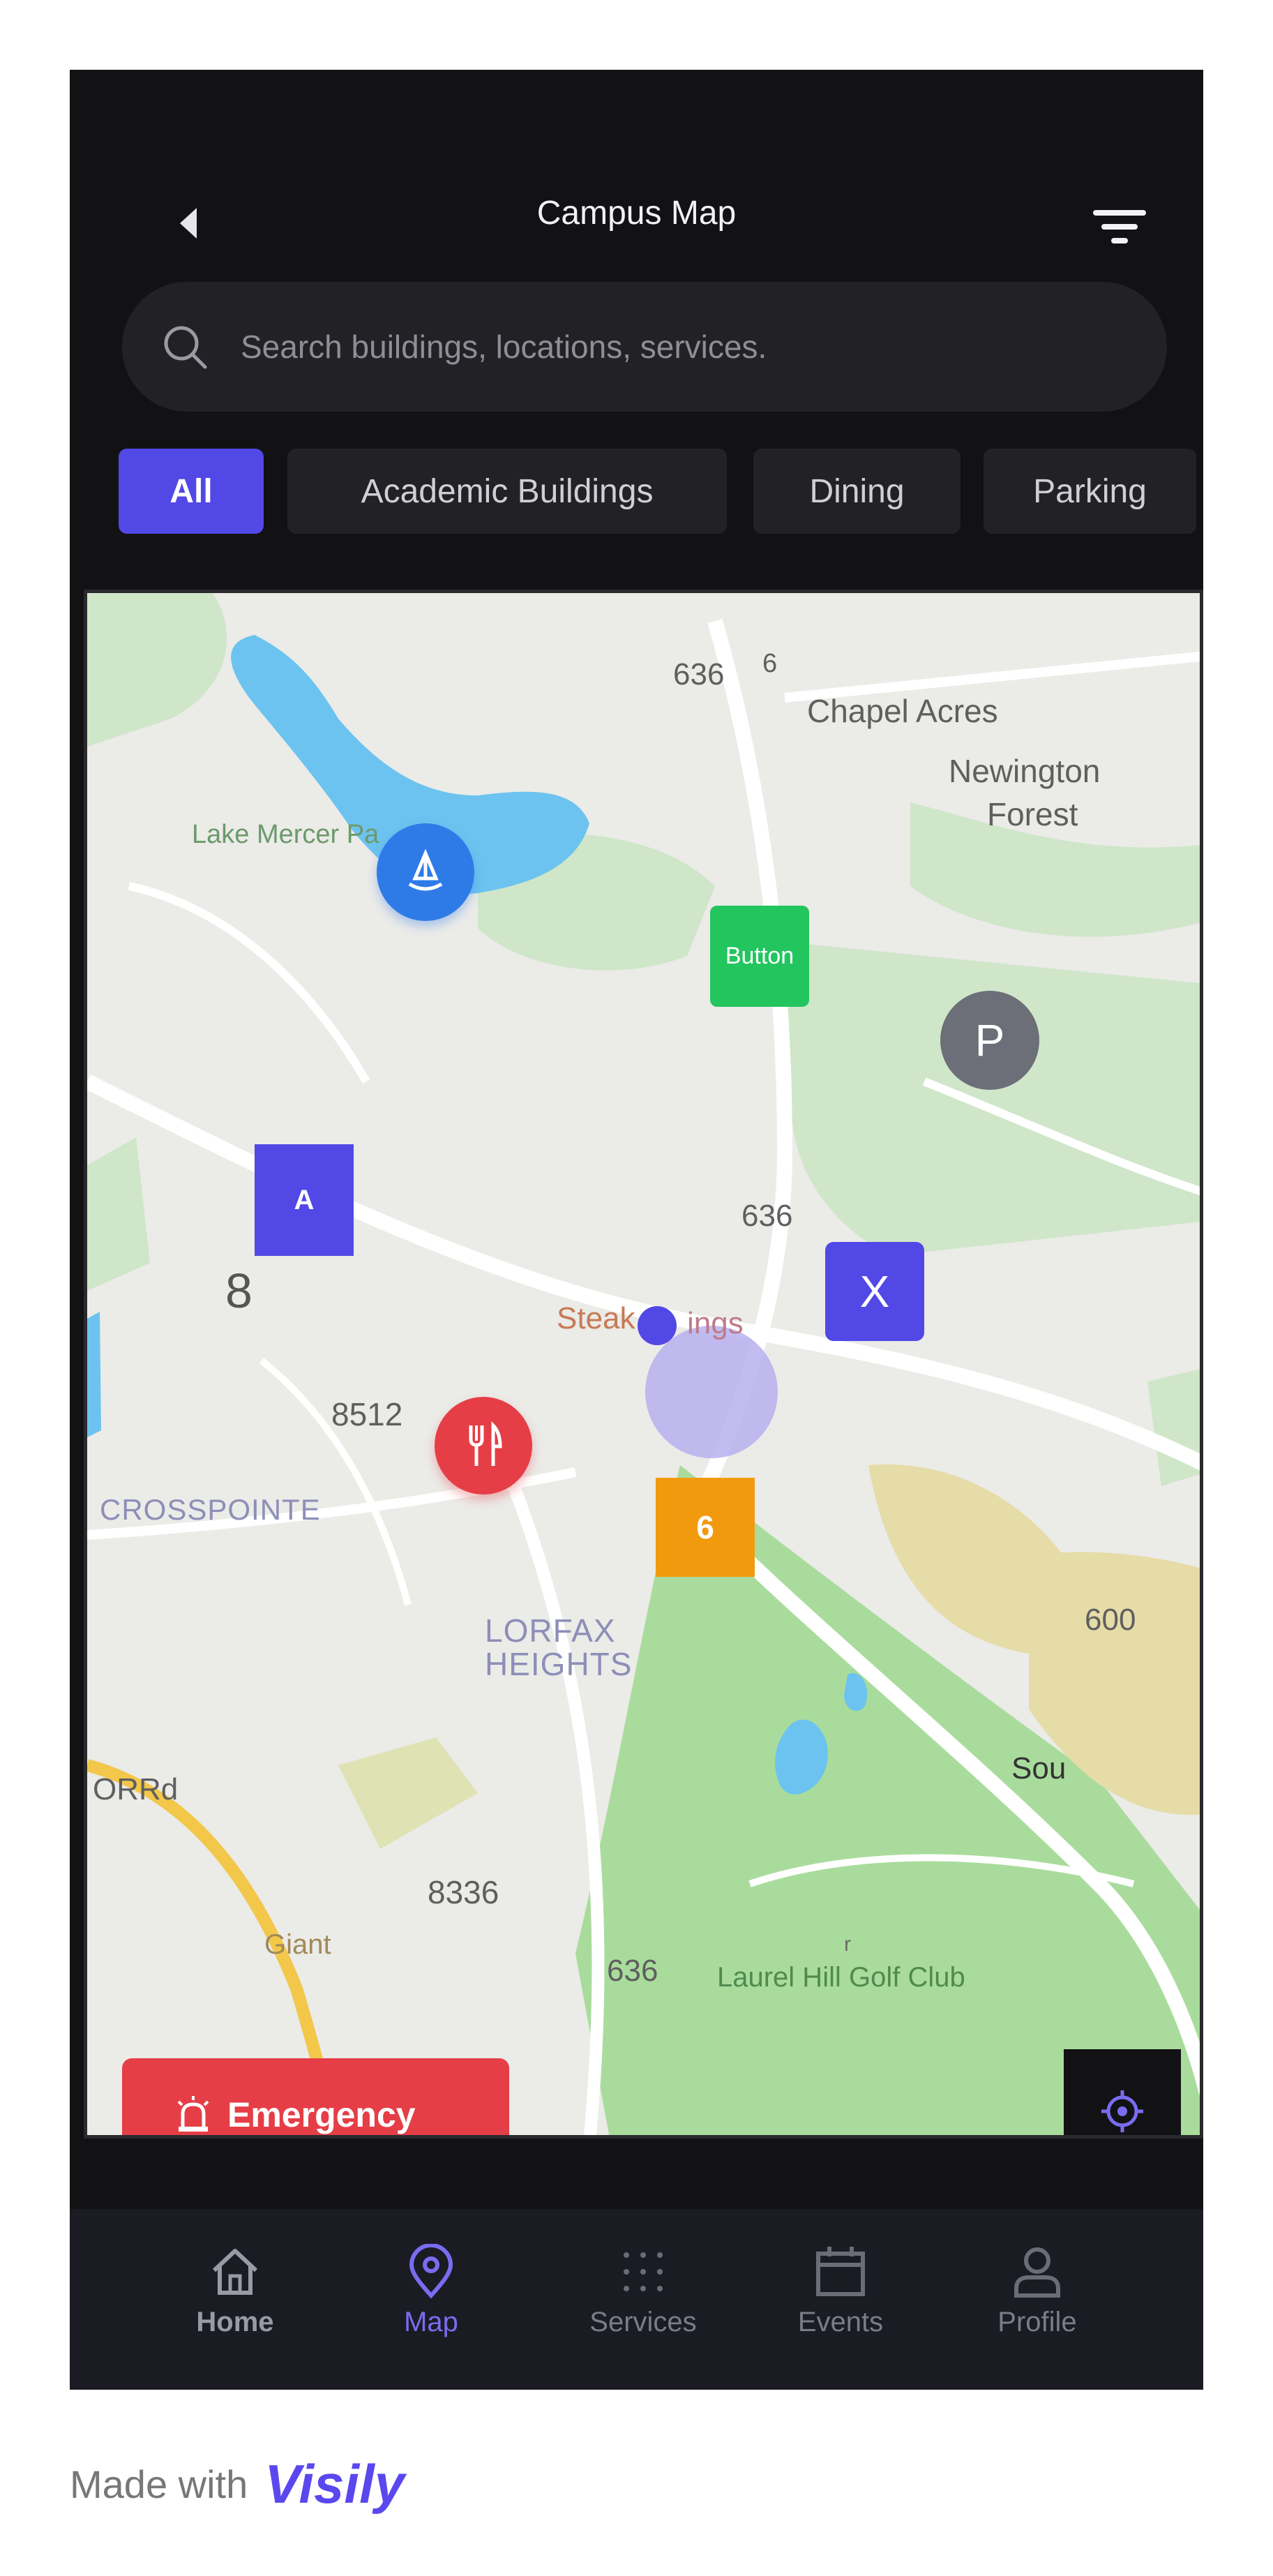 The height and width of the screenshot is (2576, 1273). I want to click on nav-item-services: Services, so click(643, 2306).